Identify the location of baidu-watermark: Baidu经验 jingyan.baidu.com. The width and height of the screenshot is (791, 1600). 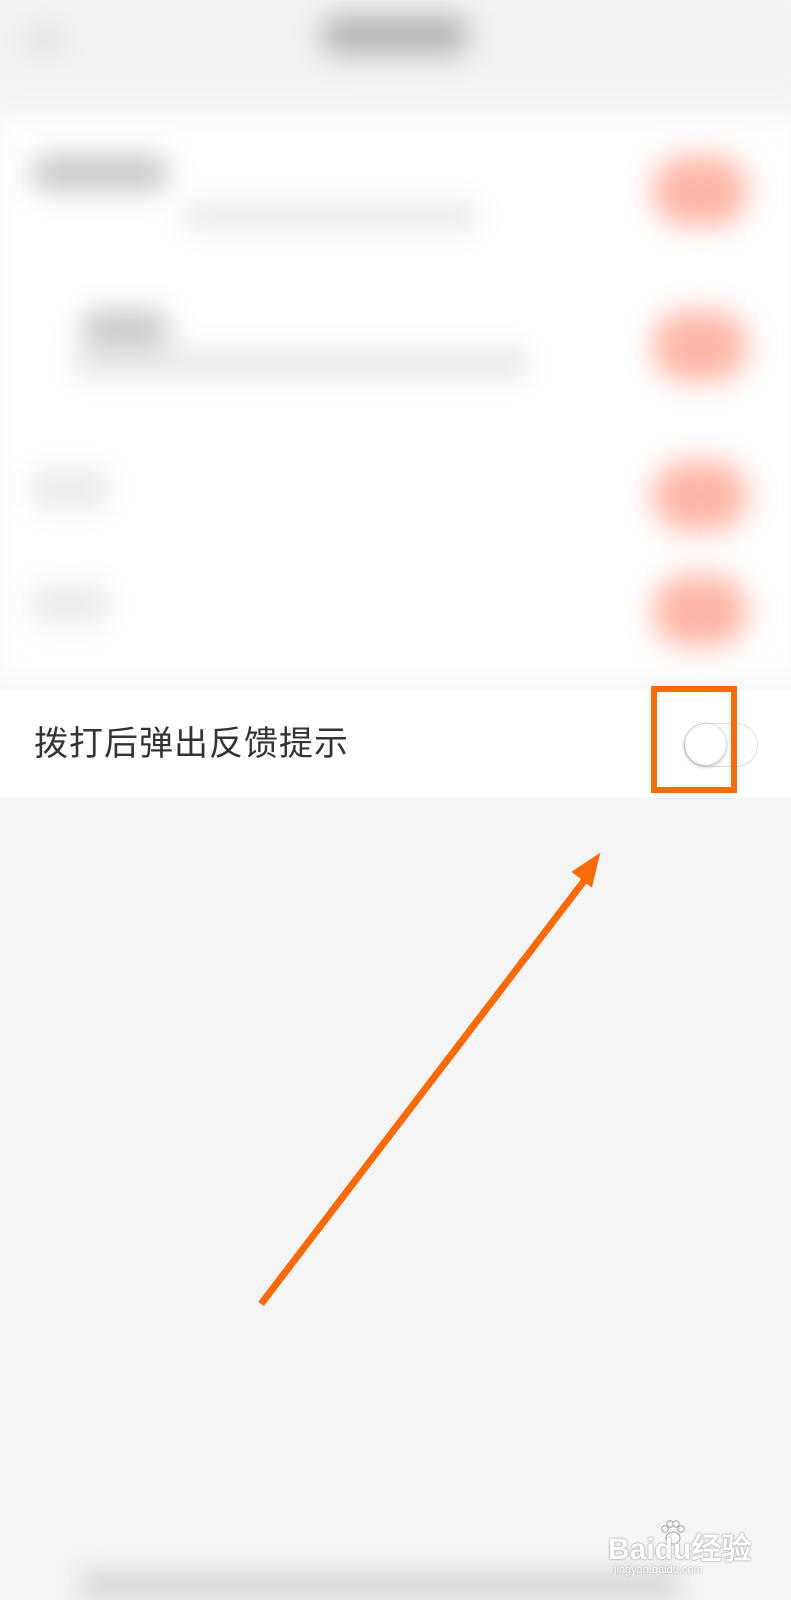
(680, 1552).